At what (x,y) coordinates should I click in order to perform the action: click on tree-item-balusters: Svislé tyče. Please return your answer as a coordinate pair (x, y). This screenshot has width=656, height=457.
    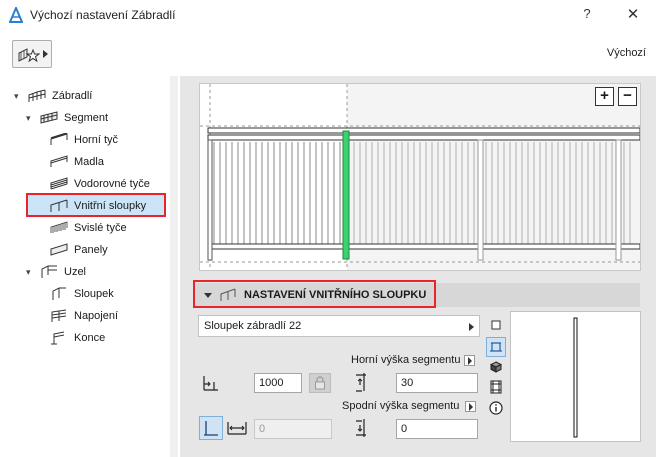
    Looking at the image, I should click on (108, 228).